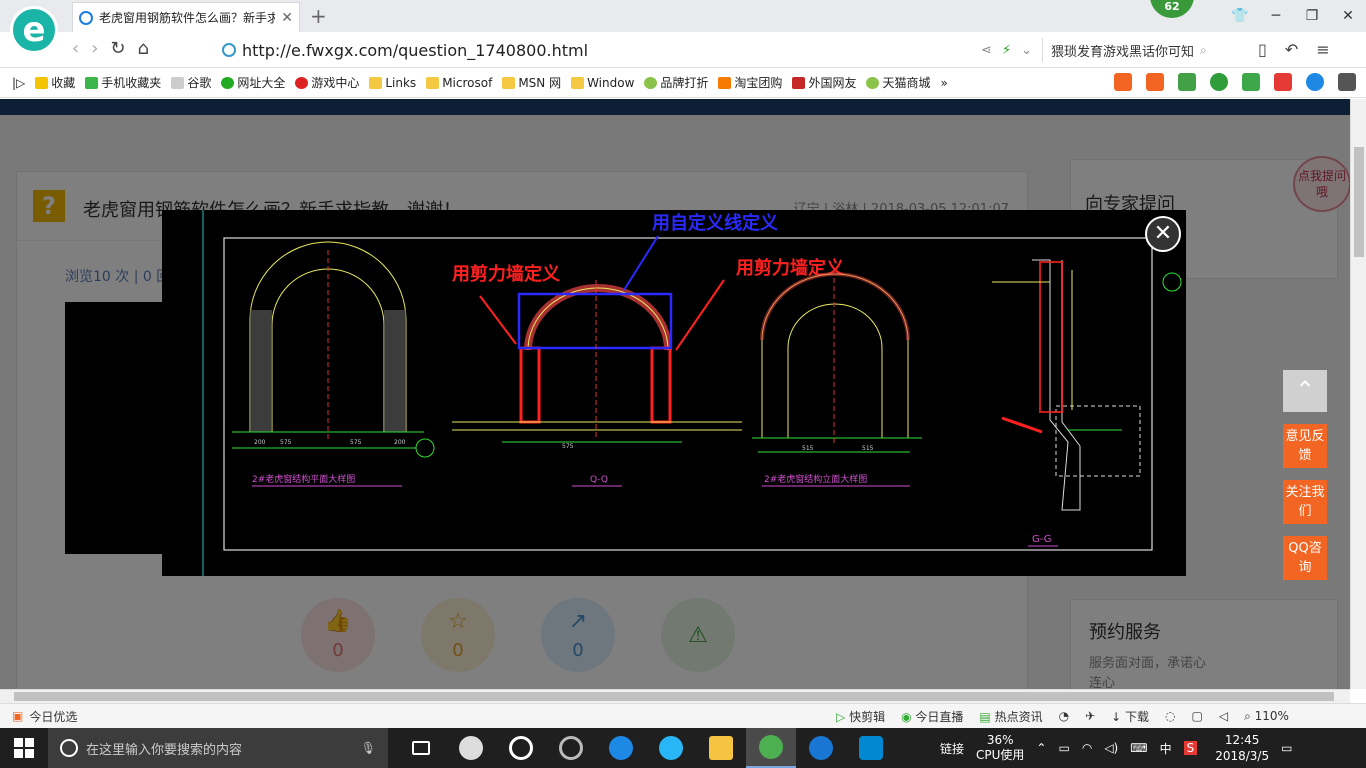 This screenshot has width=1366, height=768. I want to click on share-icon: ⋖, so click(986, 50).